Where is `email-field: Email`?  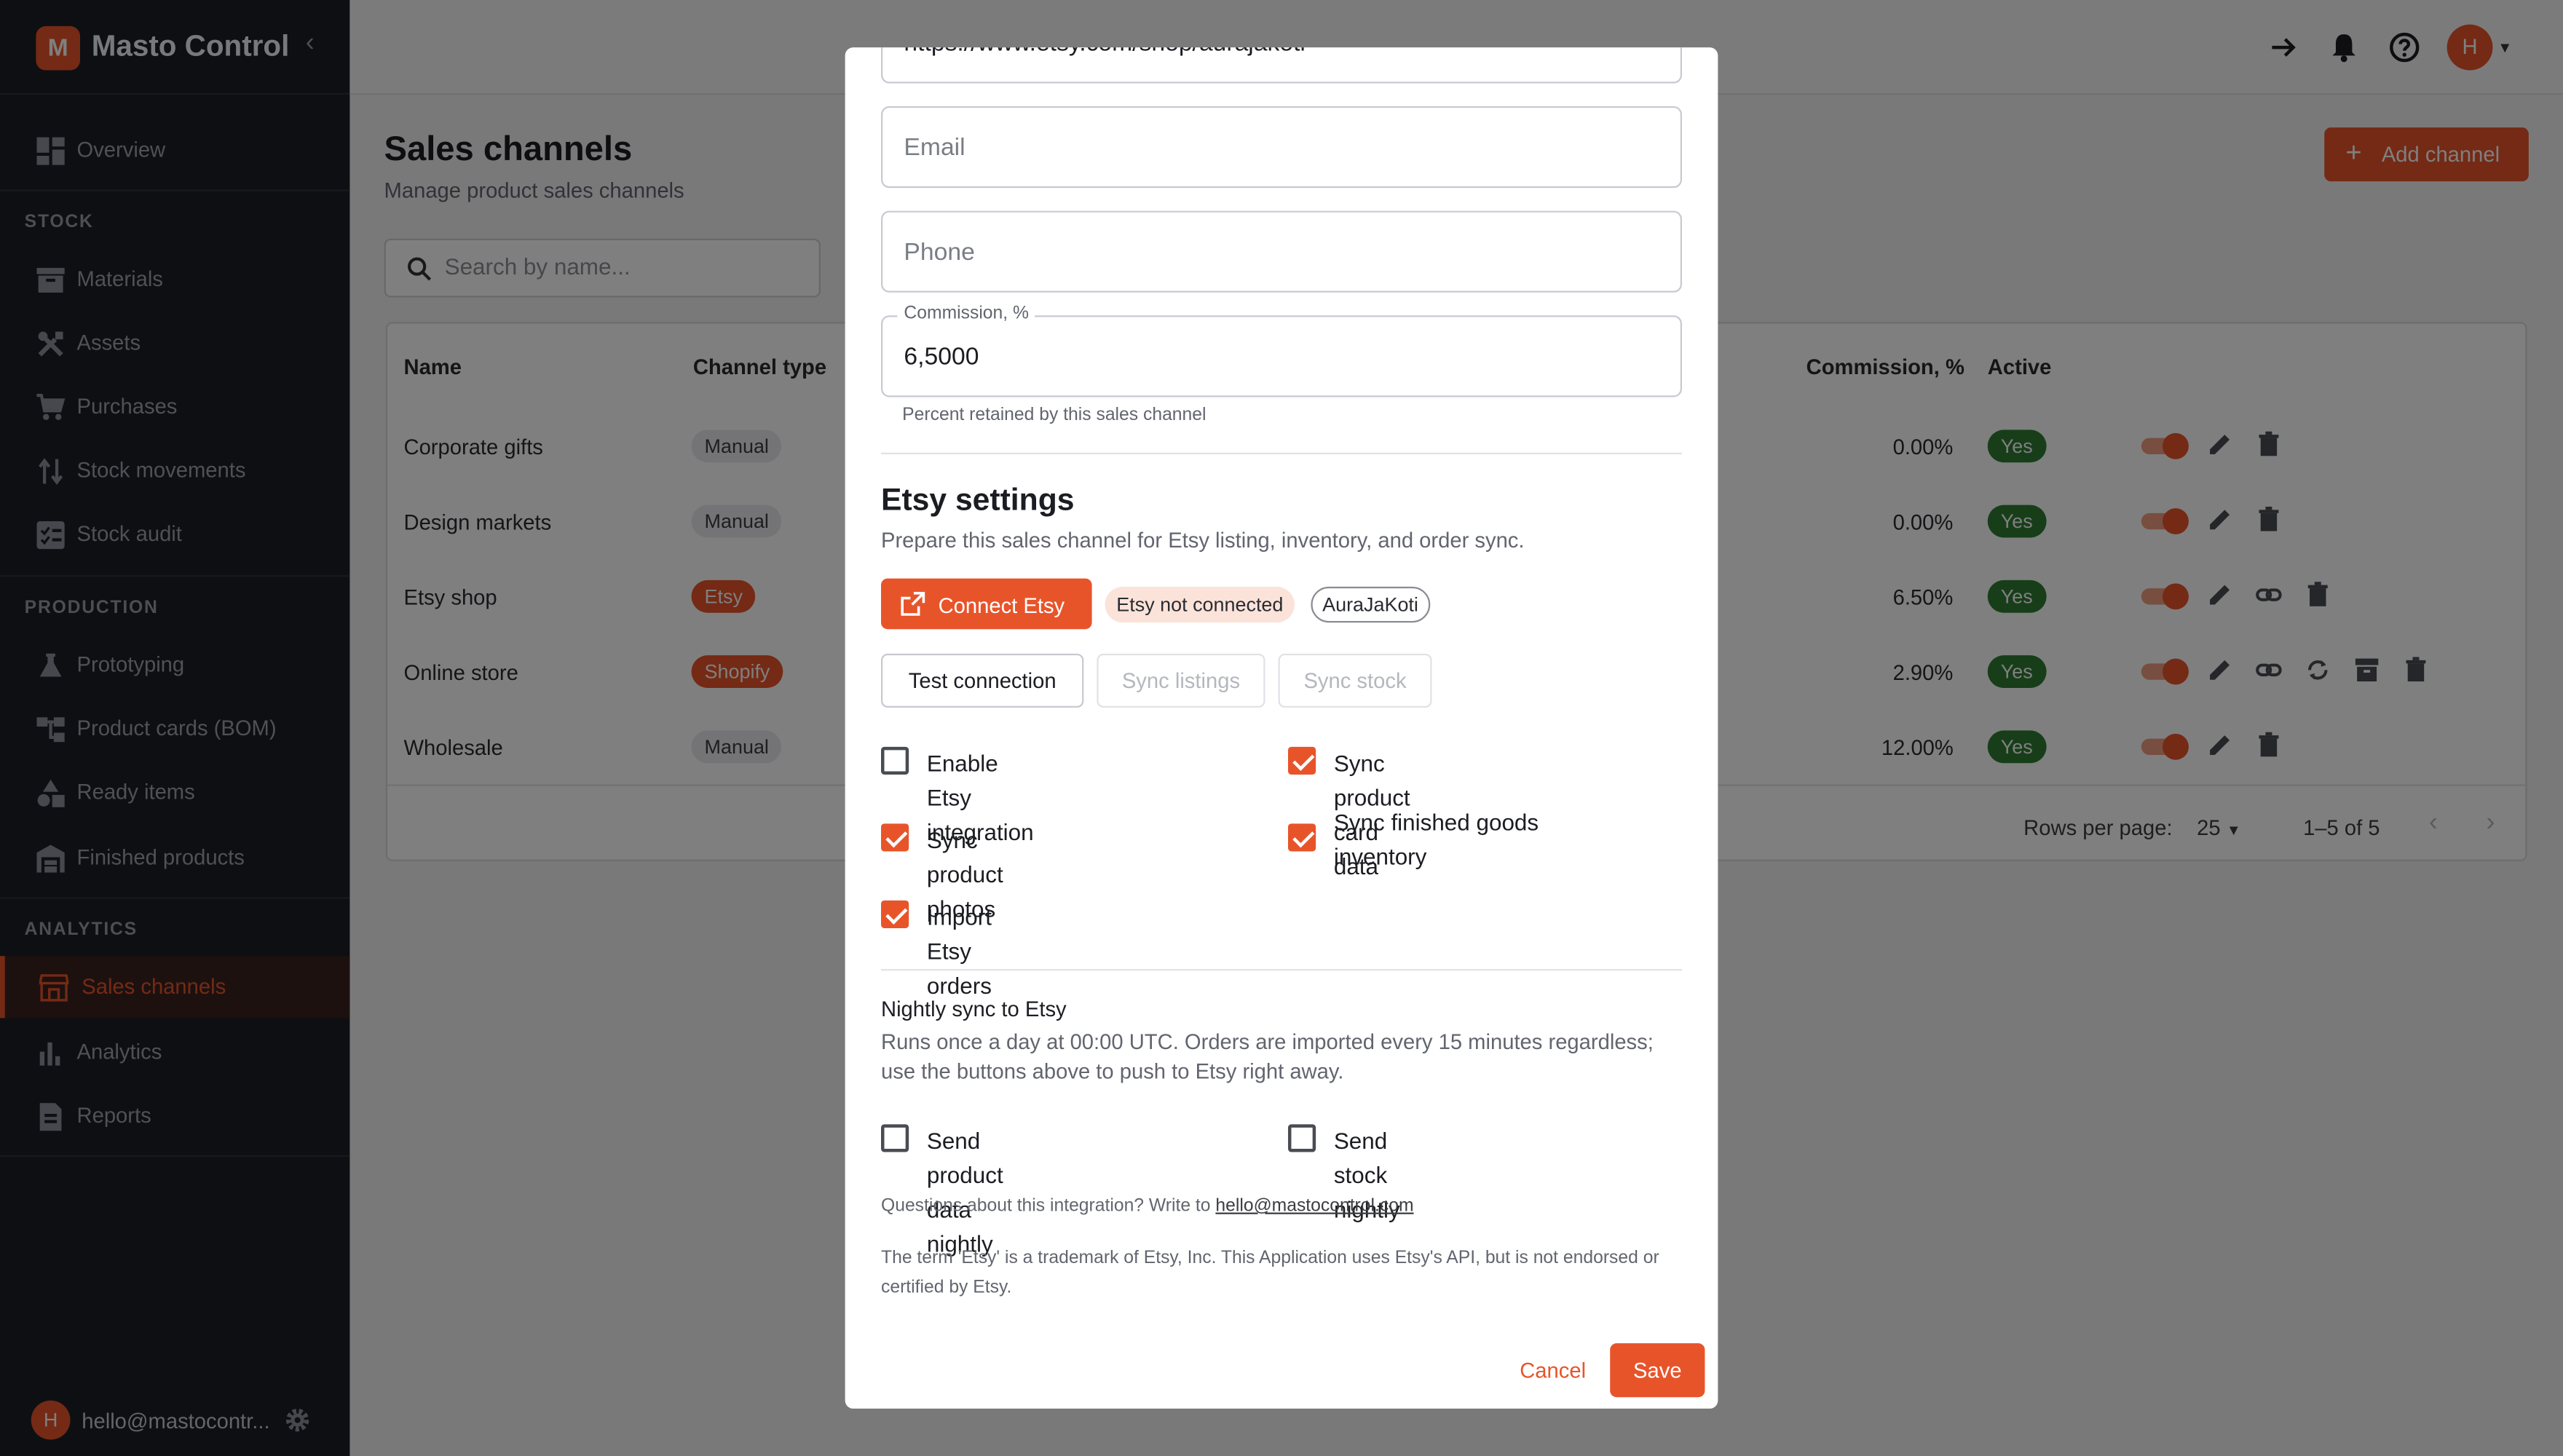 email-field: Email is located at coordinates (1282, 147).